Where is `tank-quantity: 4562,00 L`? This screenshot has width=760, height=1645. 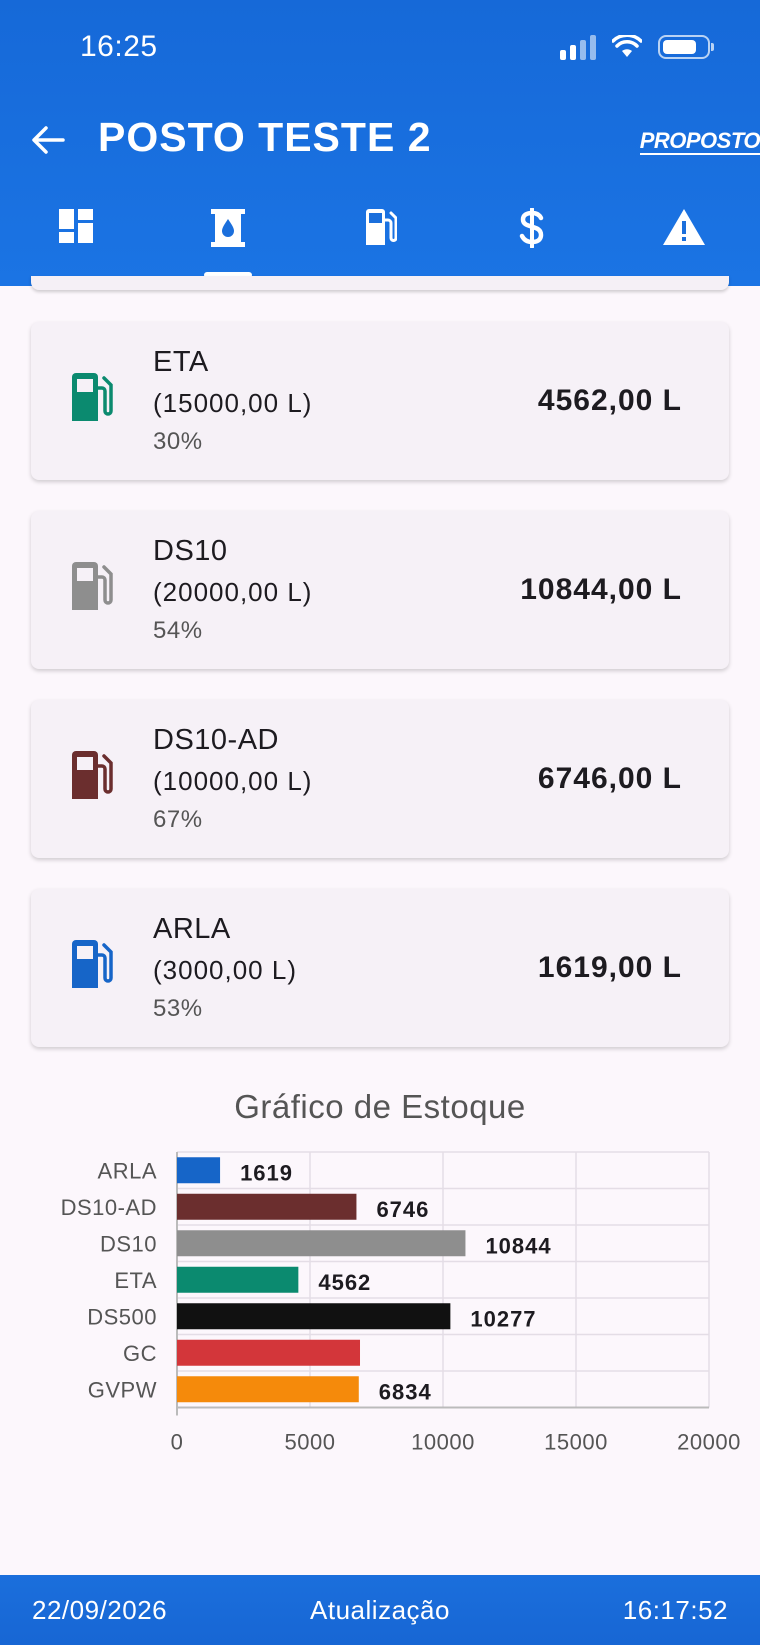 tank-quantity: 4562,00 L is located at coordinates (609, 400).